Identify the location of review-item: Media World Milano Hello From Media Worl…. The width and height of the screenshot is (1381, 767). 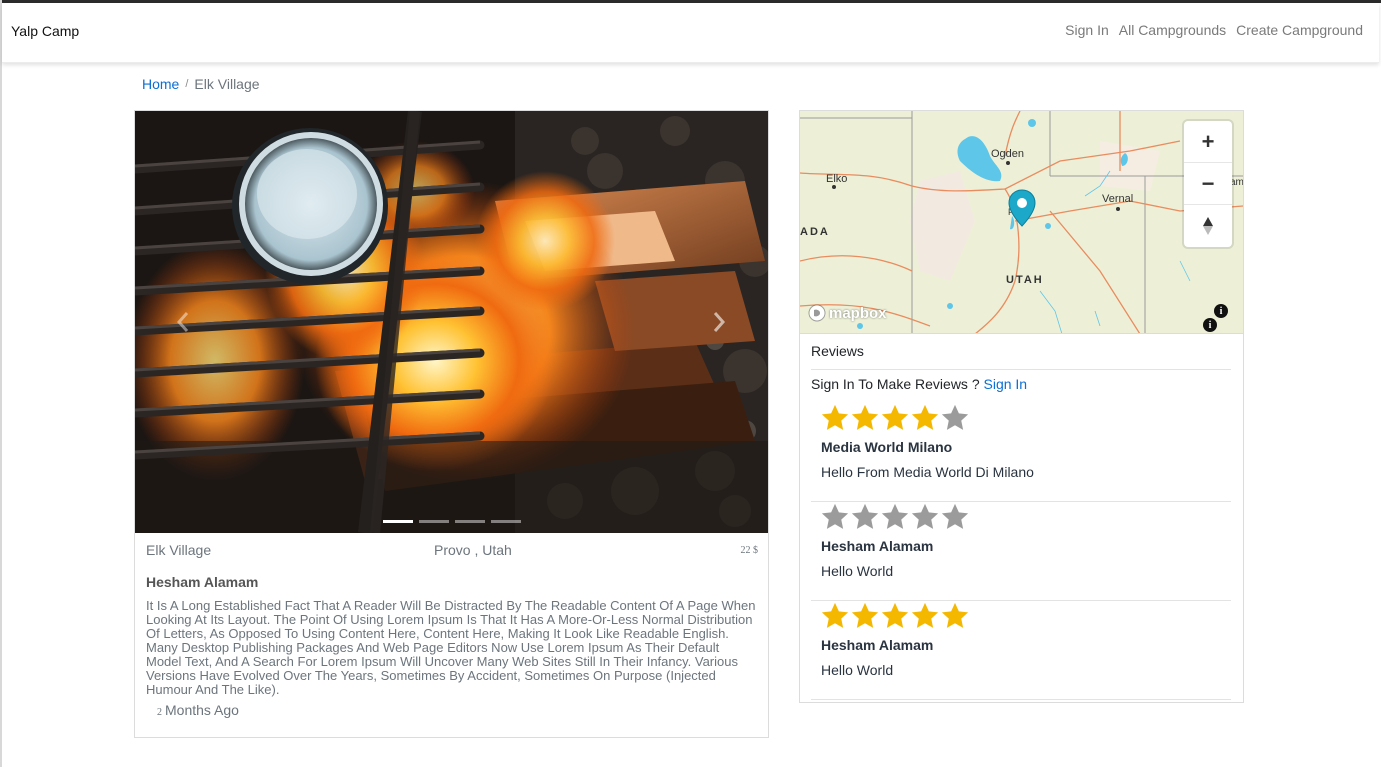
(1021, 452).